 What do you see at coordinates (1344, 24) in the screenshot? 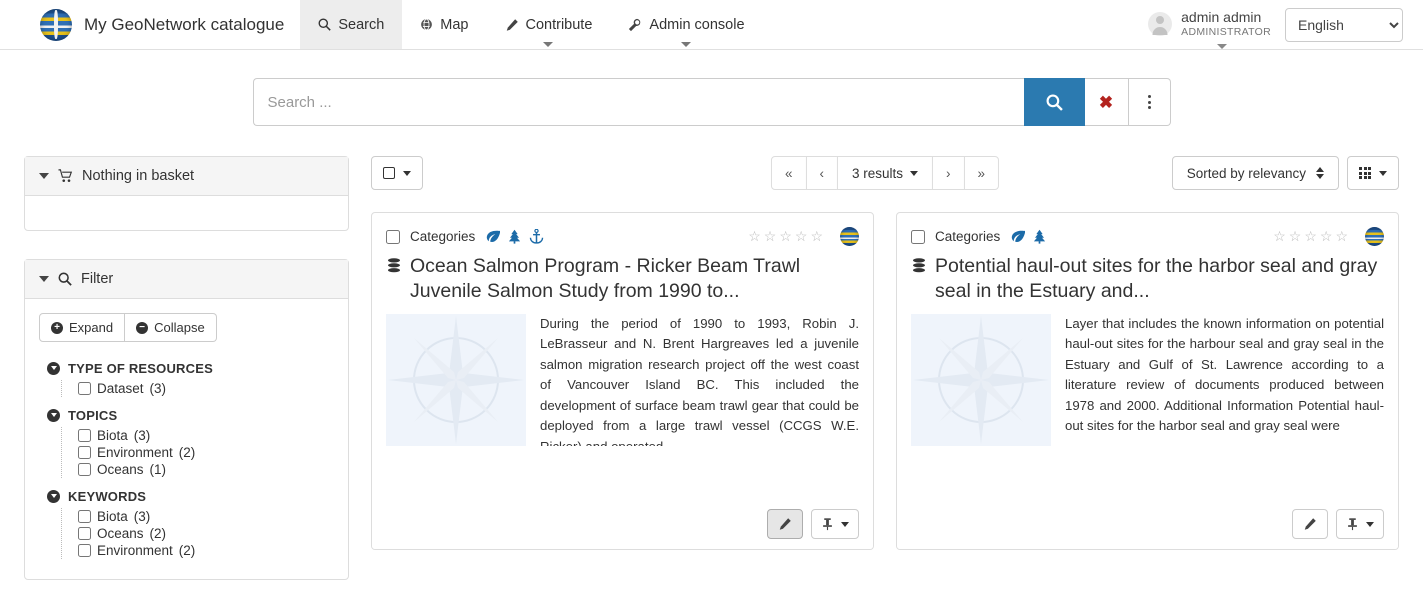
I see `language-select: English` at bounding box center [1344, 24].